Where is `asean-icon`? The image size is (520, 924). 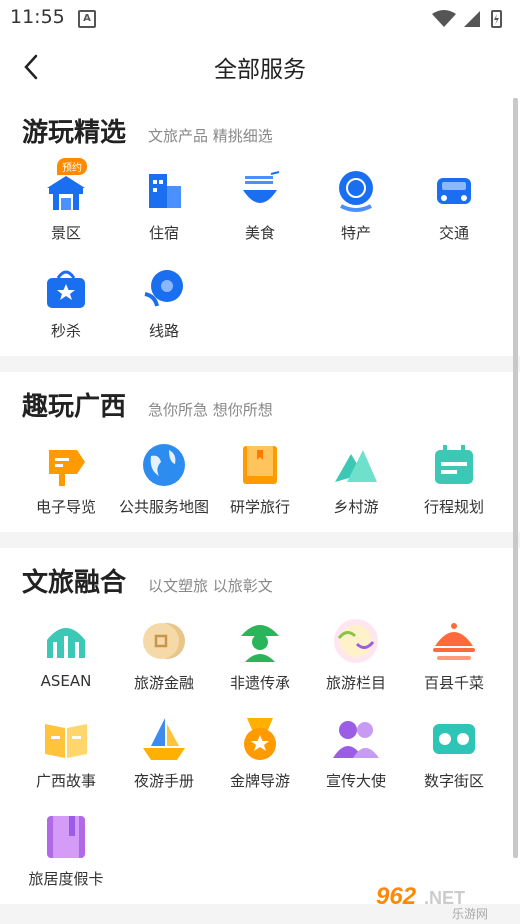
asean-icon is located at coordinates (66, 641).